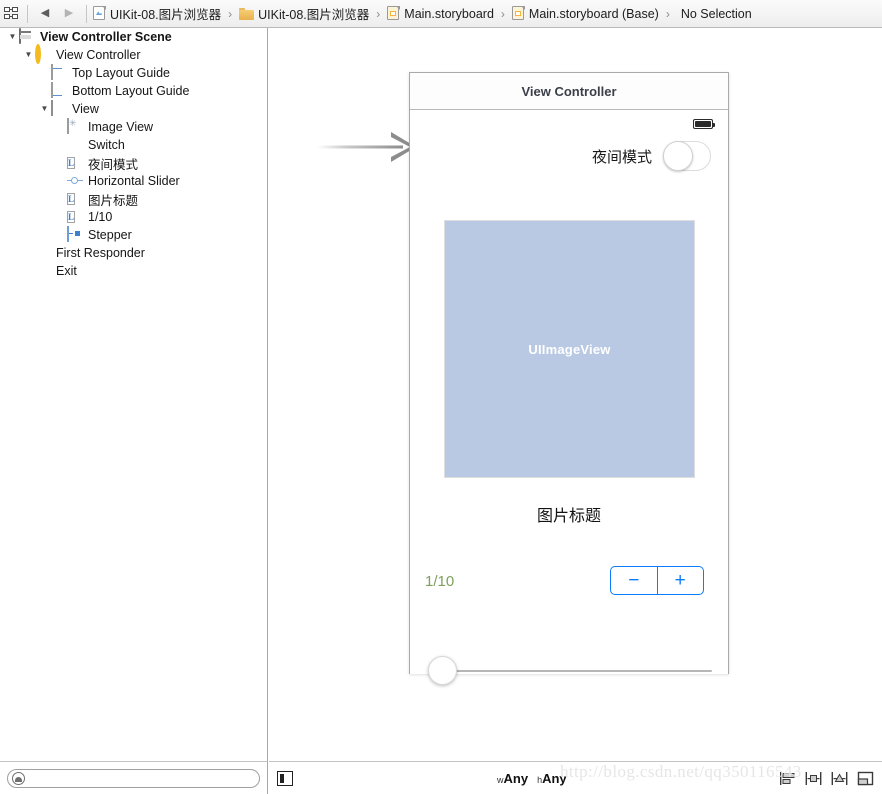 The height and width of the screenshot is (794, 882). What do you see at coordinates (133, 271) in the screenshot?
I see `outline-item-exit: ▼ Exit` at bounding box center [133, 271].